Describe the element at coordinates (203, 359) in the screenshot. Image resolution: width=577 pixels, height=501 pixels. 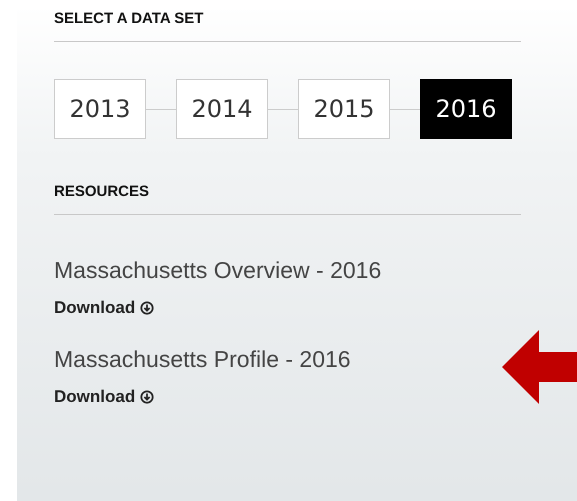
I see `resource-title: Massachusetts Profile - 2016` at that location.